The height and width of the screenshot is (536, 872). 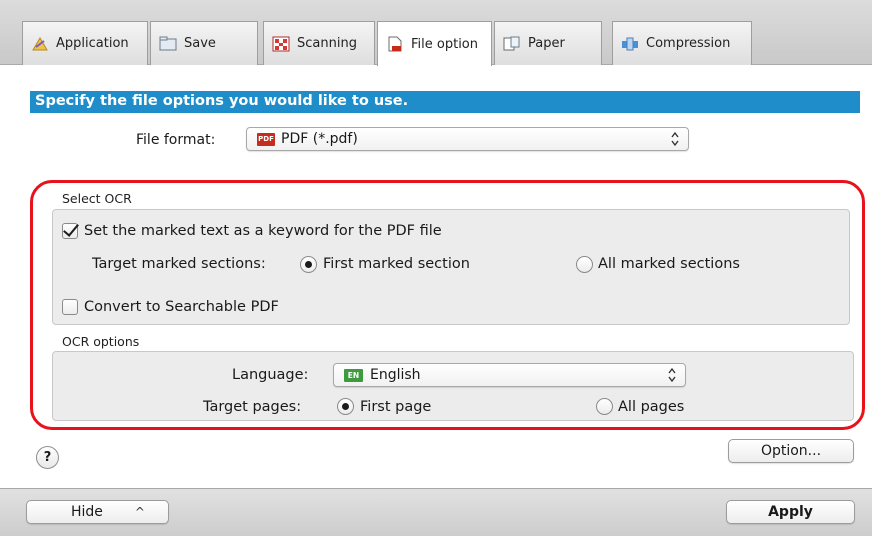 I want to click on language-select: EN English, so click(x=509, y=375).